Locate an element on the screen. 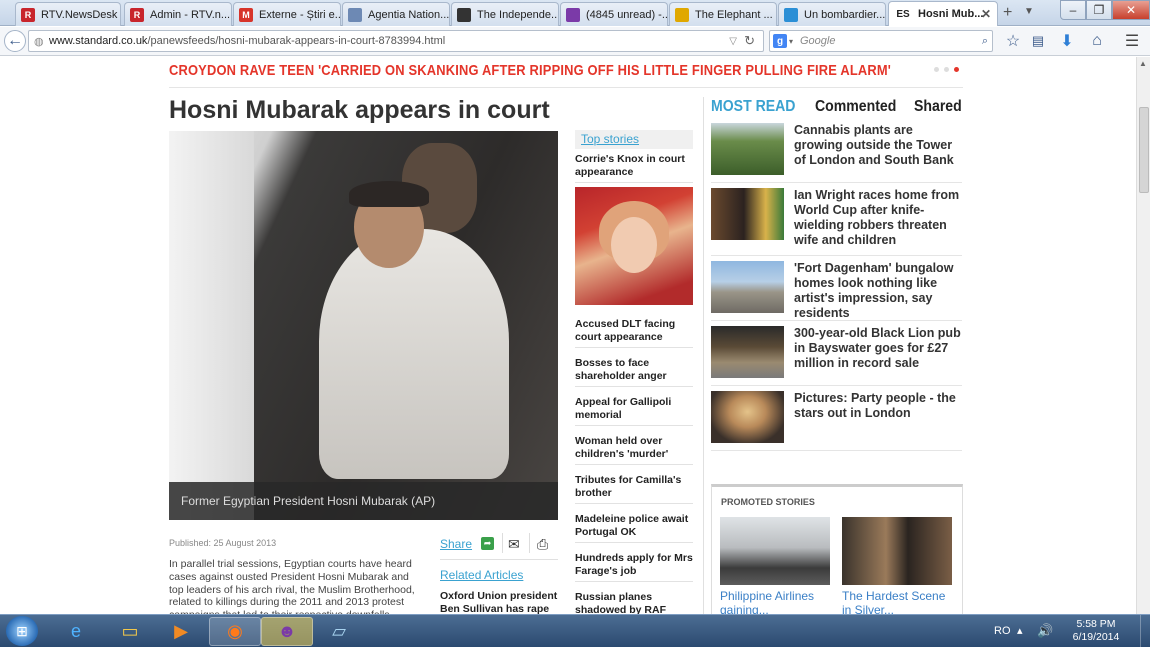 The image size is (1150, 648). top-story-image is located at coordinates (634, 246).